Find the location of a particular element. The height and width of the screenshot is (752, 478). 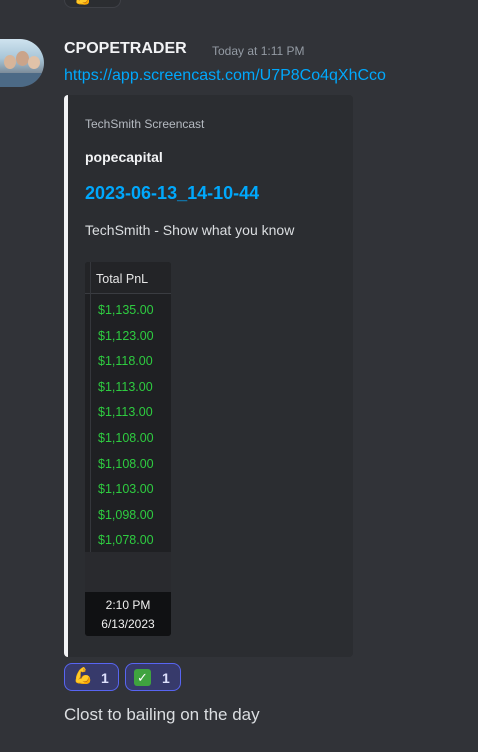

clock-time: 2:10 PM is located at coordinates (128, 605).